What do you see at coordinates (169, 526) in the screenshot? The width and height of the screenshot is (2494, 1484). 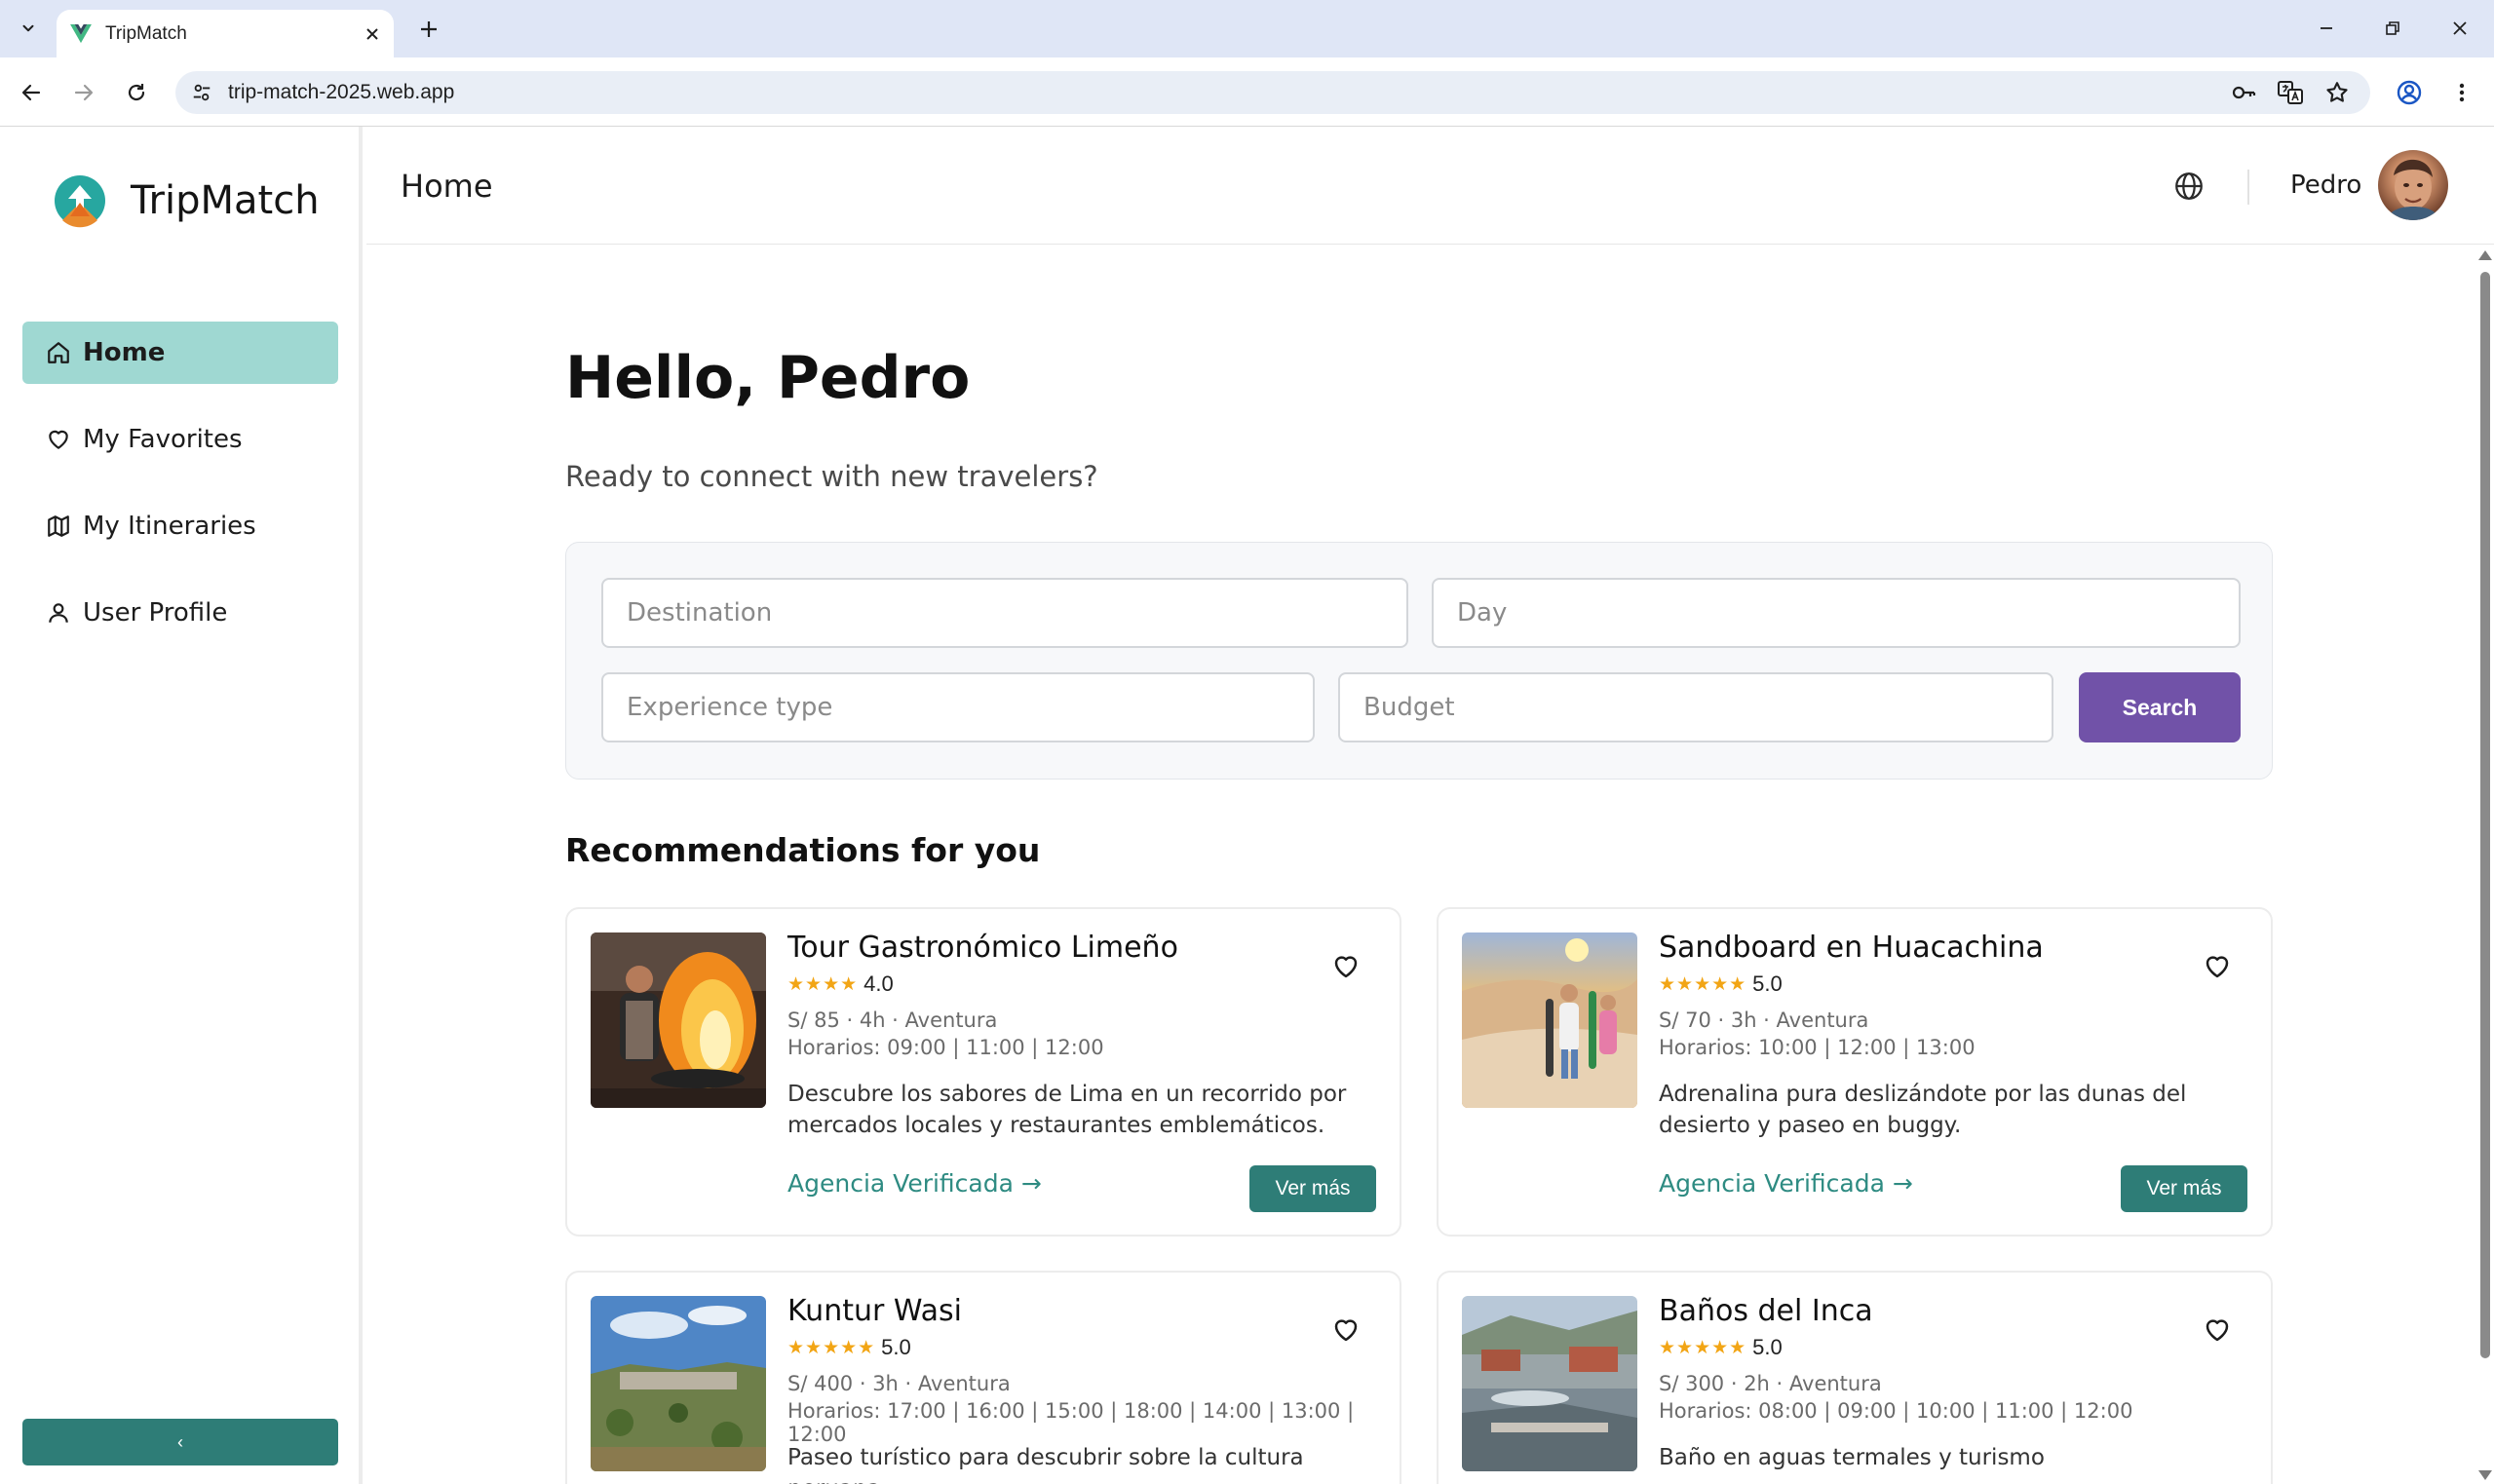 I see `sidebar-item-label: My Itineraries` at bounding box center [169, 526].